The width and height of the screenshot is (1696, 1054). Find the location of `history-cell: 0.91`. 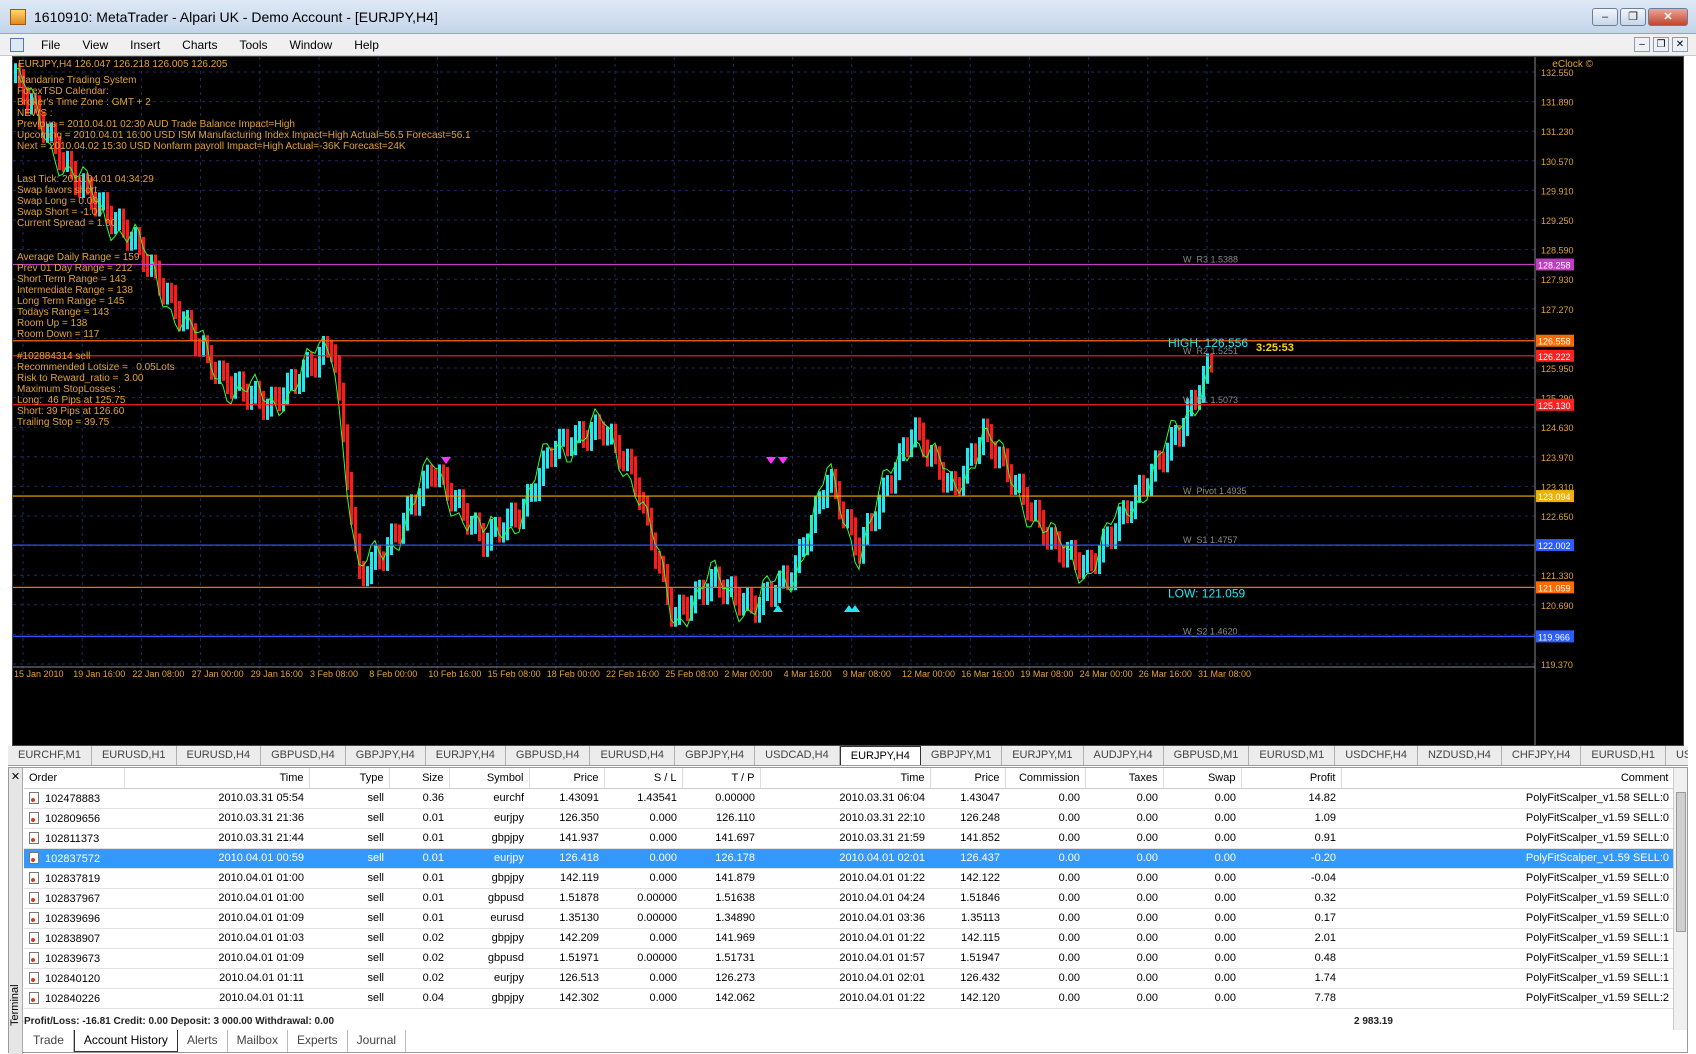

history-cell: 0.91 is located at coordinates (1291, 838).